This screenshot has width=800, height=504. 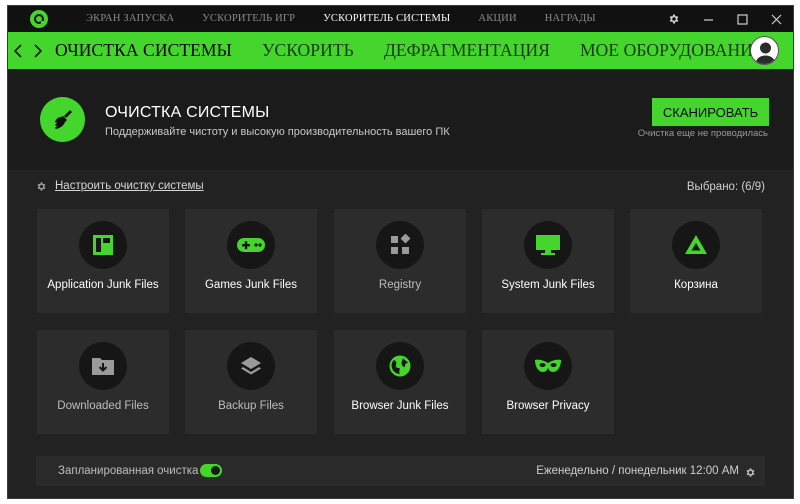 I want to click on top-tab-system-booster: УСКОРИТЕЛЬ СИСТЕМЫ, so click(x=386, y=19).